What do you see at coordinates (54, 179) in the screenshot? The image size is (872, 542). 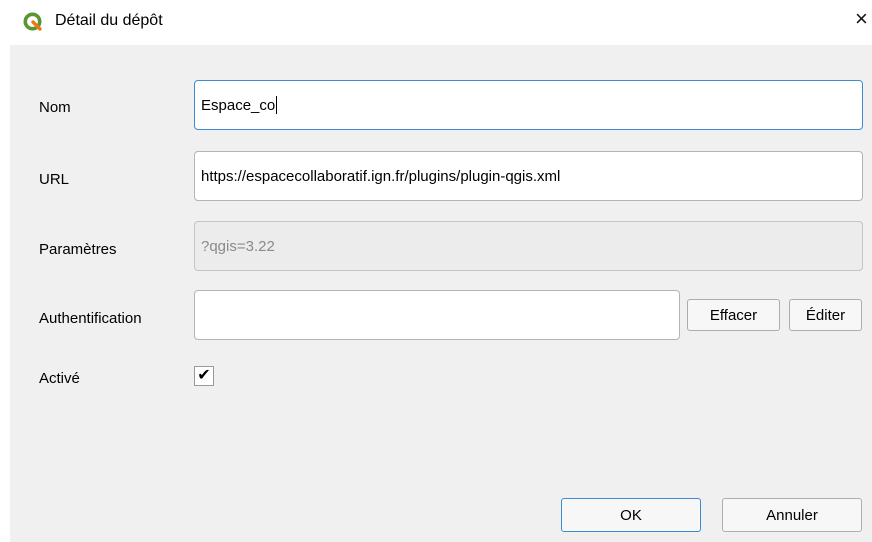 I see `url-label: URL` at bounding box center [54, 179].